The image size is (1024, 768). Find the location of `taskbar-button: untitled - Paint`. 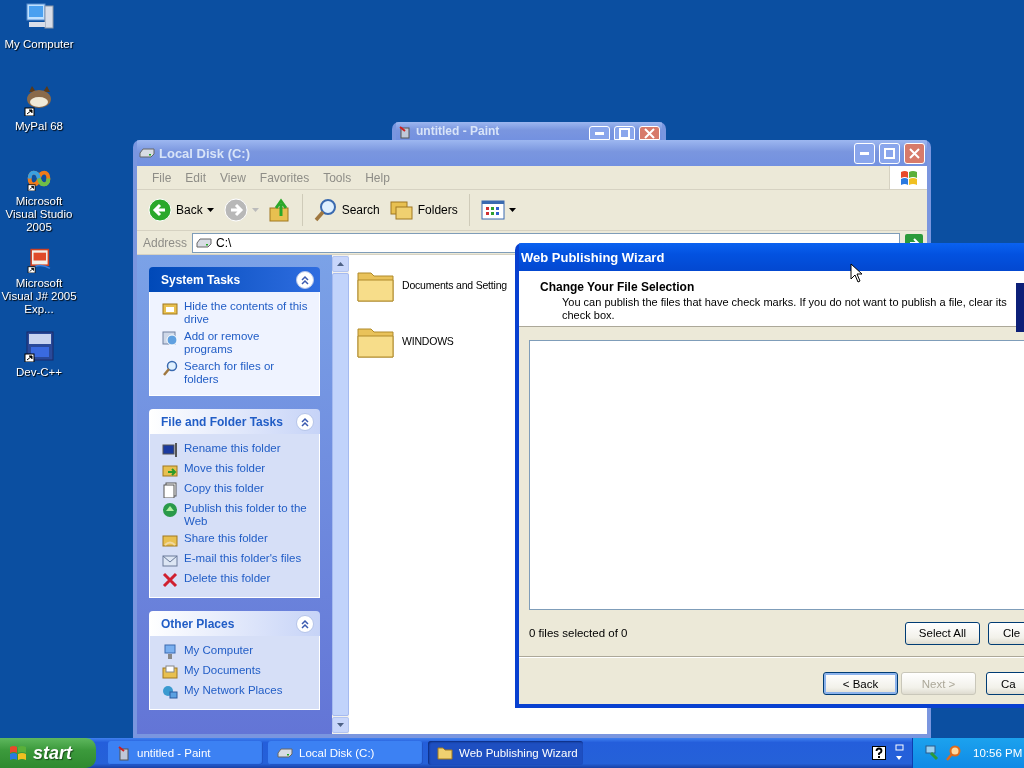

taskbar-button: untitled - Paint is located at coordinates (185, 753).